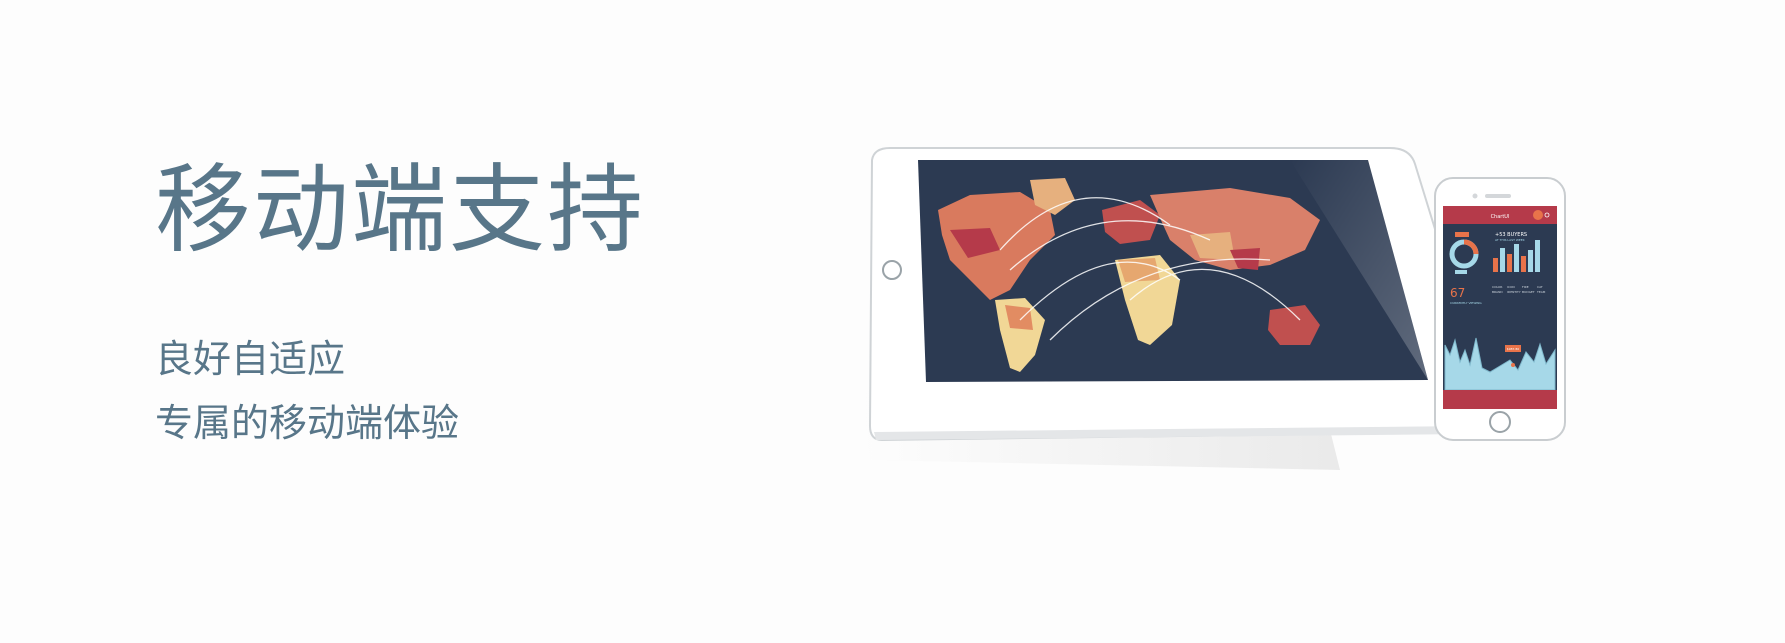 The height and width of the screenshot is (643, 1785). What do you see at coordinates (307, 423) in the screenshot?
I see `hero-subtitle-mobile-experience: 专属的移动端体验` at bounding box center [307, 423].